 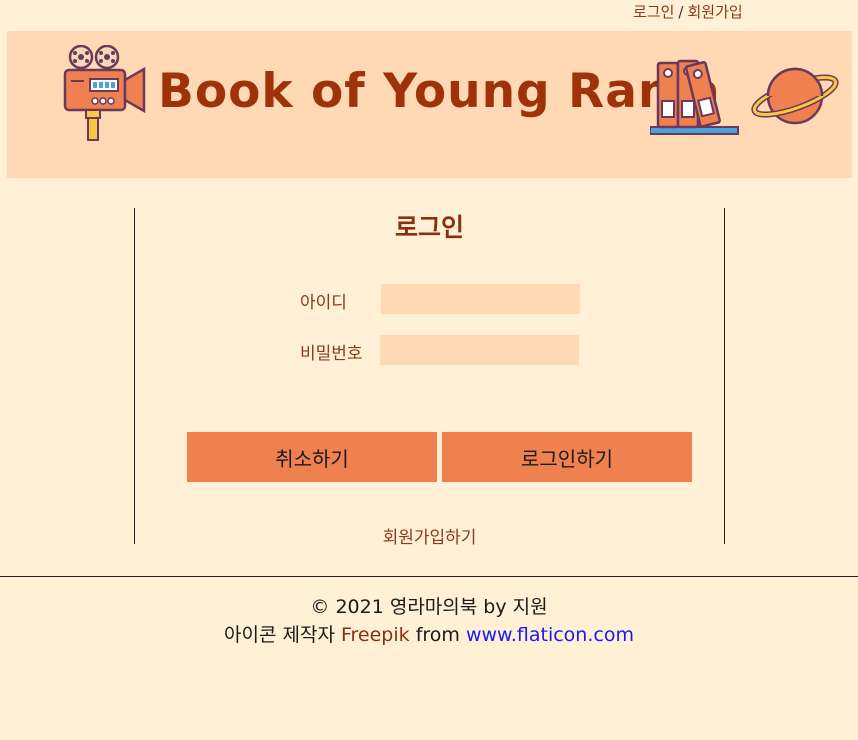 What do you see at coordinates (550, 635) in the screenshot?
I see `flaticon-link: www.flaticon.com` at bounding box center [550, 635].